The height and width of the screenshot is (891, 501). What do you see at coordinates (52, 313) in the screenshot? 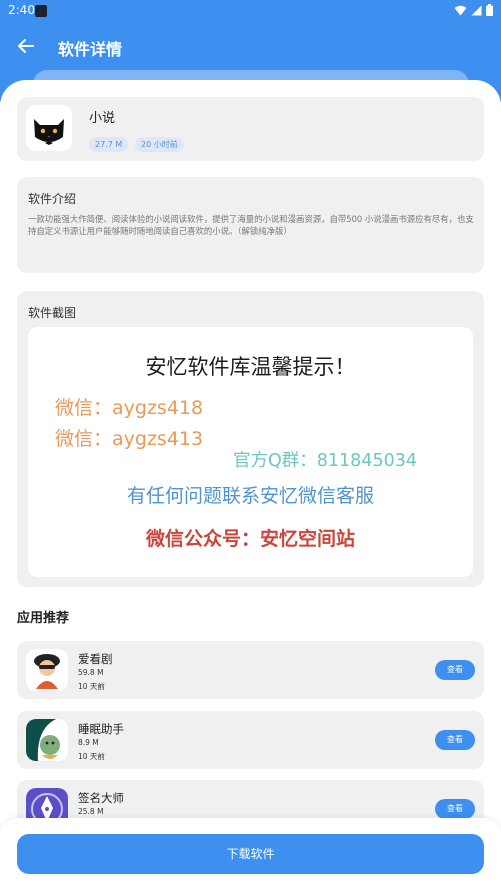
I see `screenshots-heading: 软件截图` at bounding box center [52, 313].